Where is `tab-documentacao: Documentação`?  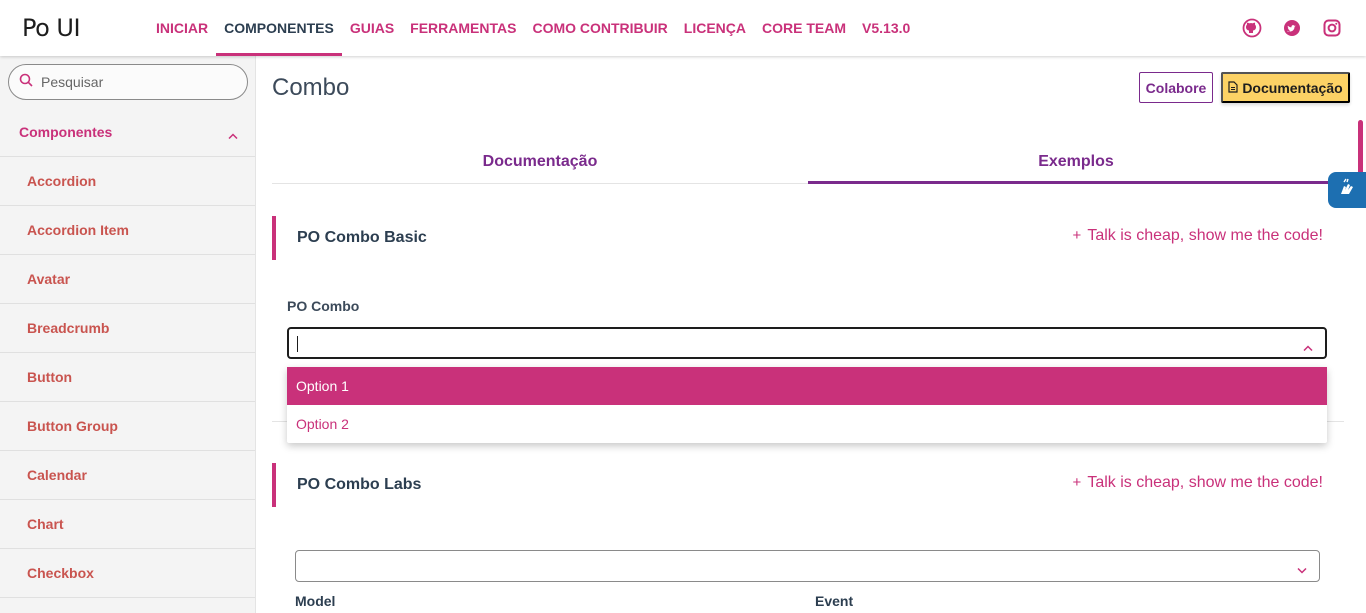 tab-documentacao: Documentação is located at coordinates (540, 161).